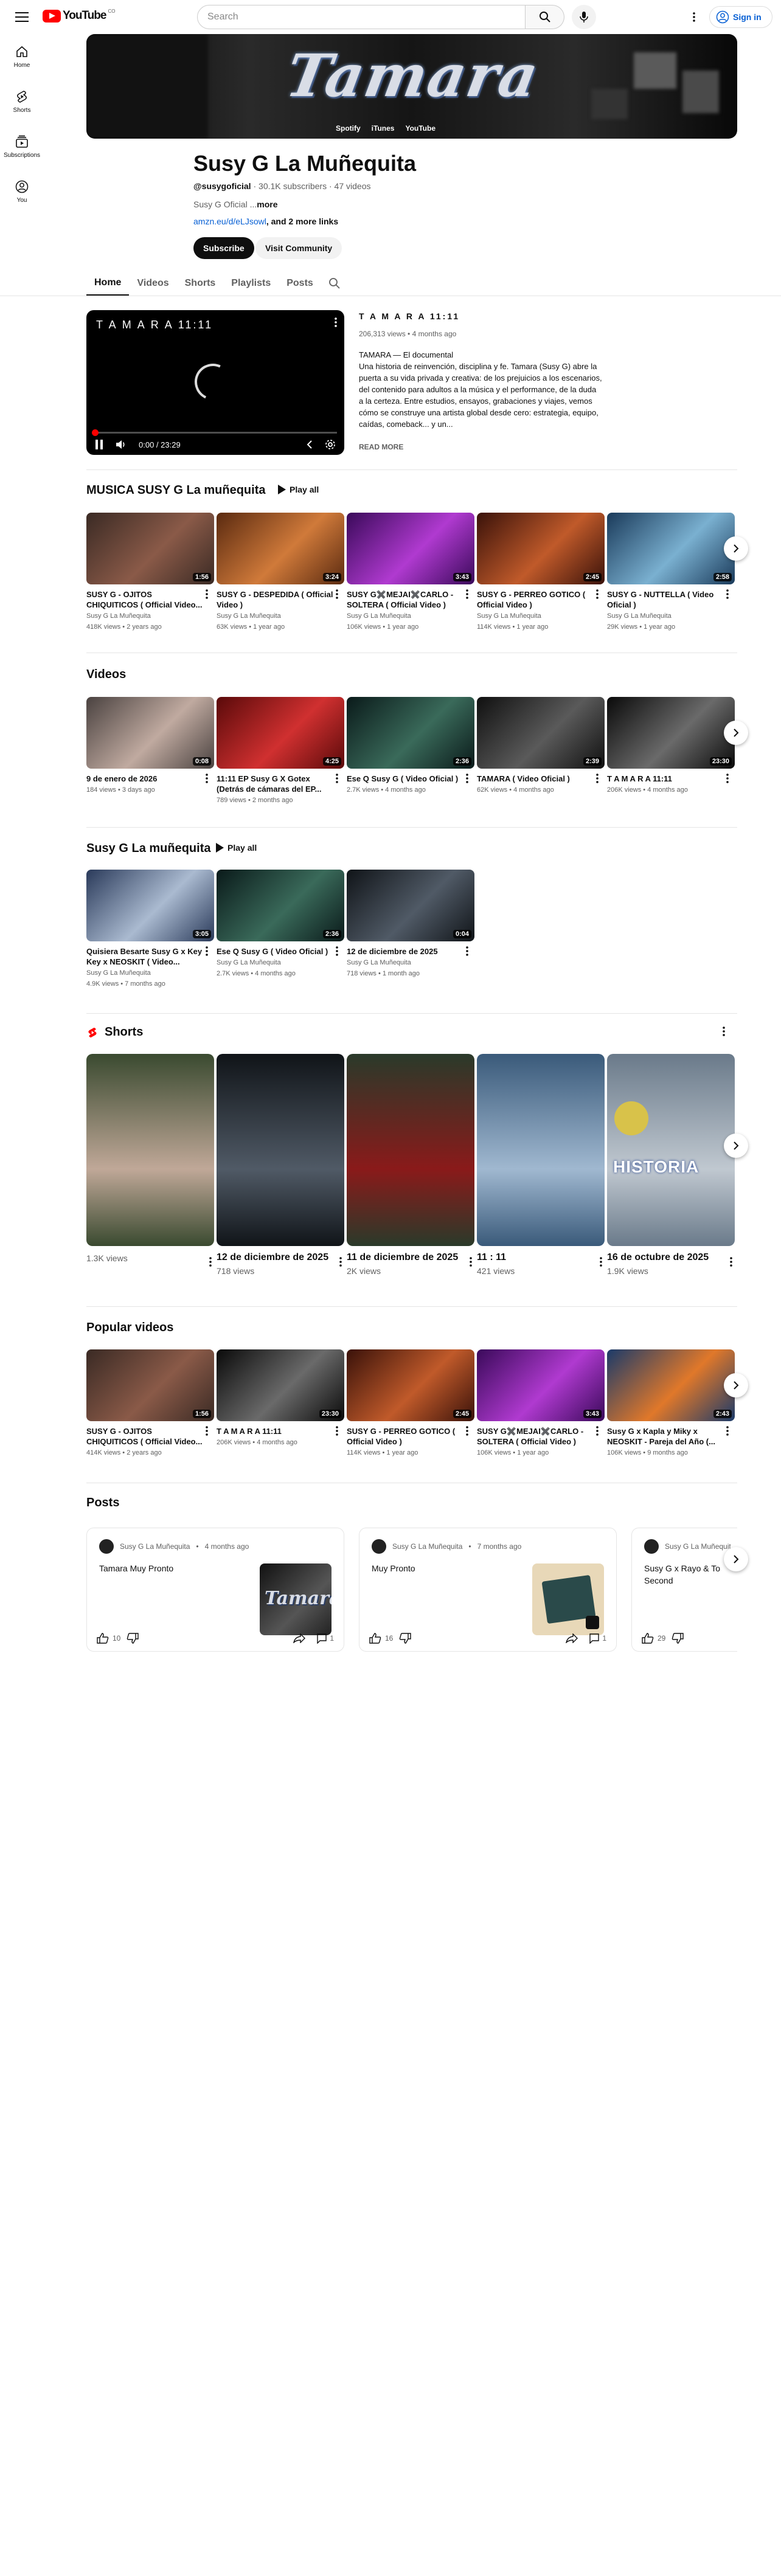 Image resolution: width=781 pixels, height=2576 pixels. I want to click on volume-icon, so click(121, 444).